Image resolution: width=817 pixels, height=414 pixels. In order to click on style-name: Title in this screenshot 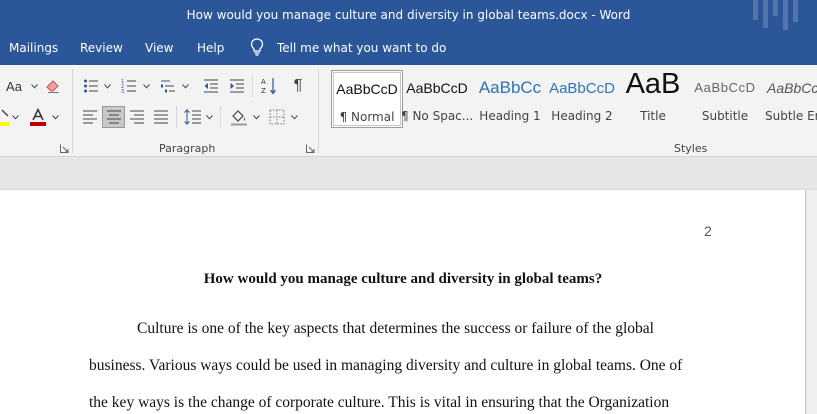, I will do `click(653, 116)`.